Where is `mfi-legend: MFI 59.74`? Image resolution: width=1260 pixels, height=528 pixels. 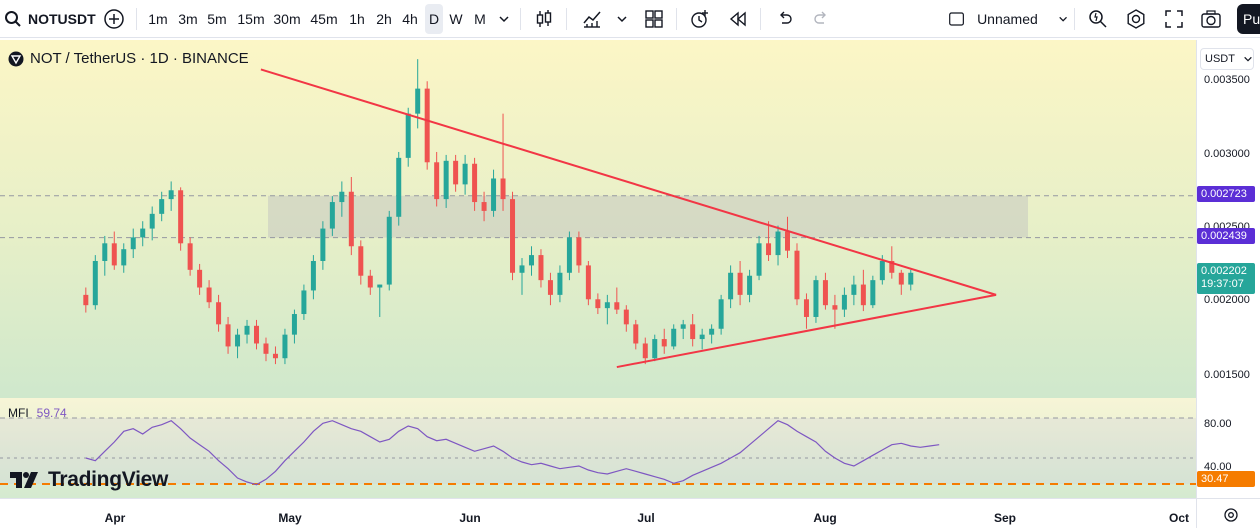 mfi-legend: MFI 59.74 is located at coordinates (37, 413).